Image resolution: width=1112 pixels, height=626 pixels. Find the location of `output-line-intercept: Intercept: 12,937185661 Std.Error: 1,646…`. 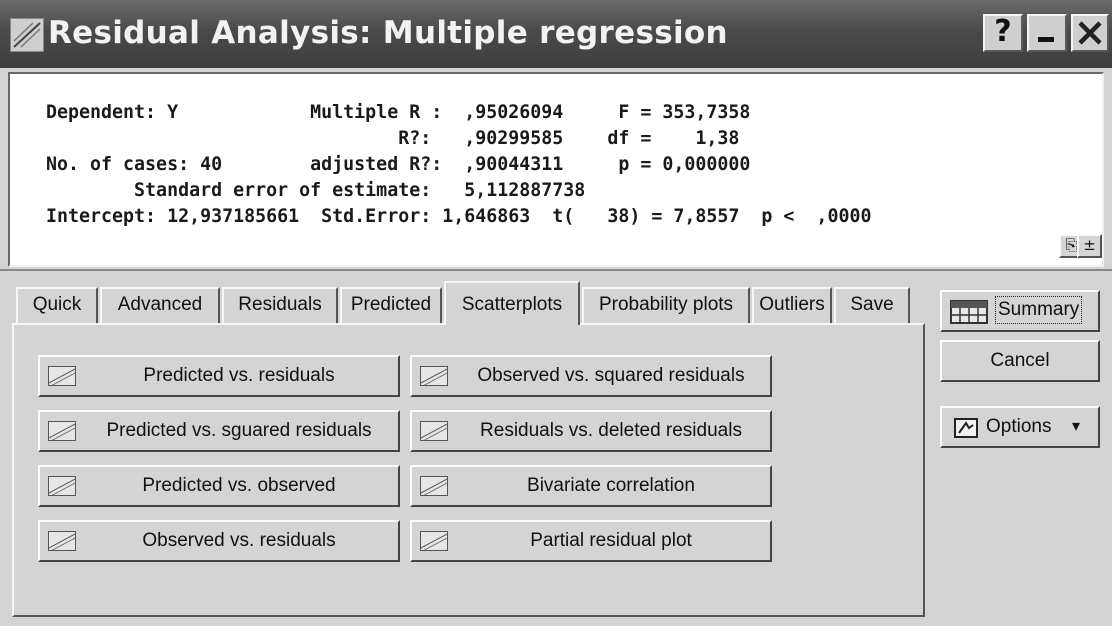

output-line-intercept: Intercept: 12,937185661 Std.Error: 1,646… is located at coordinates (459, 216).